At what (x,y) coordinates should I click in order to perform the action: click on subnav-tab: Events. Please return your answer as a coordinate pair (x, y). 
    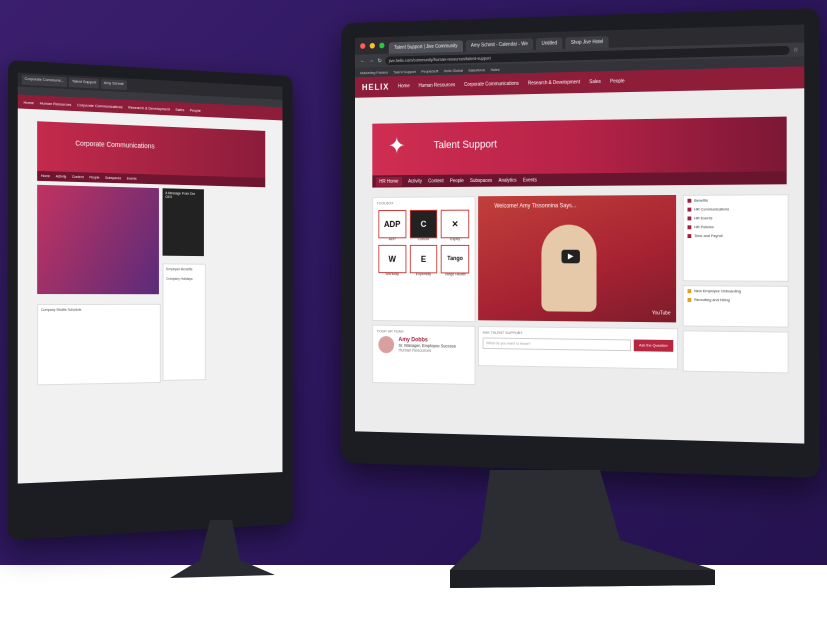
    Looking at the image, I should click on (132, 179).